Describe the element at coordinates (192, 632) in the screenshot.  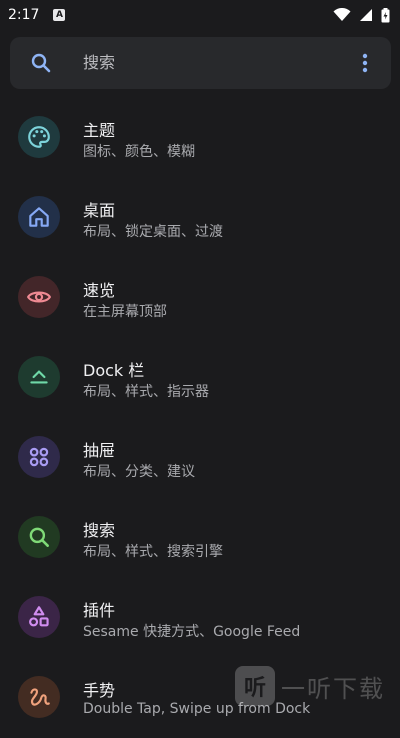
I see `item-subtitle: Sesame 快捷方式、Google Feed` at that location.